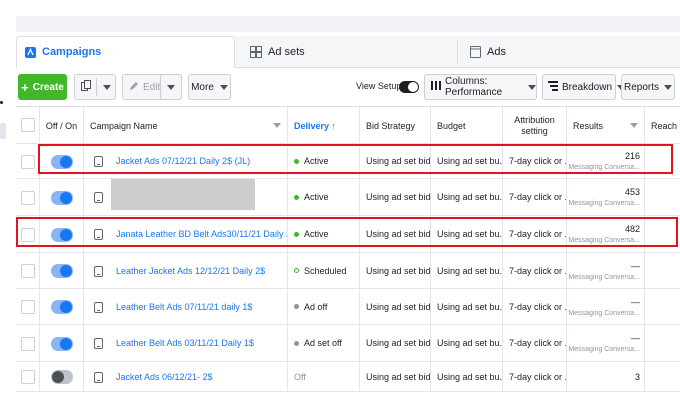 The image size is (680, 409). What do you see at coordinates (186, 197) in the screenshot?
I see `cell-name` at bounding box center [186, 197].